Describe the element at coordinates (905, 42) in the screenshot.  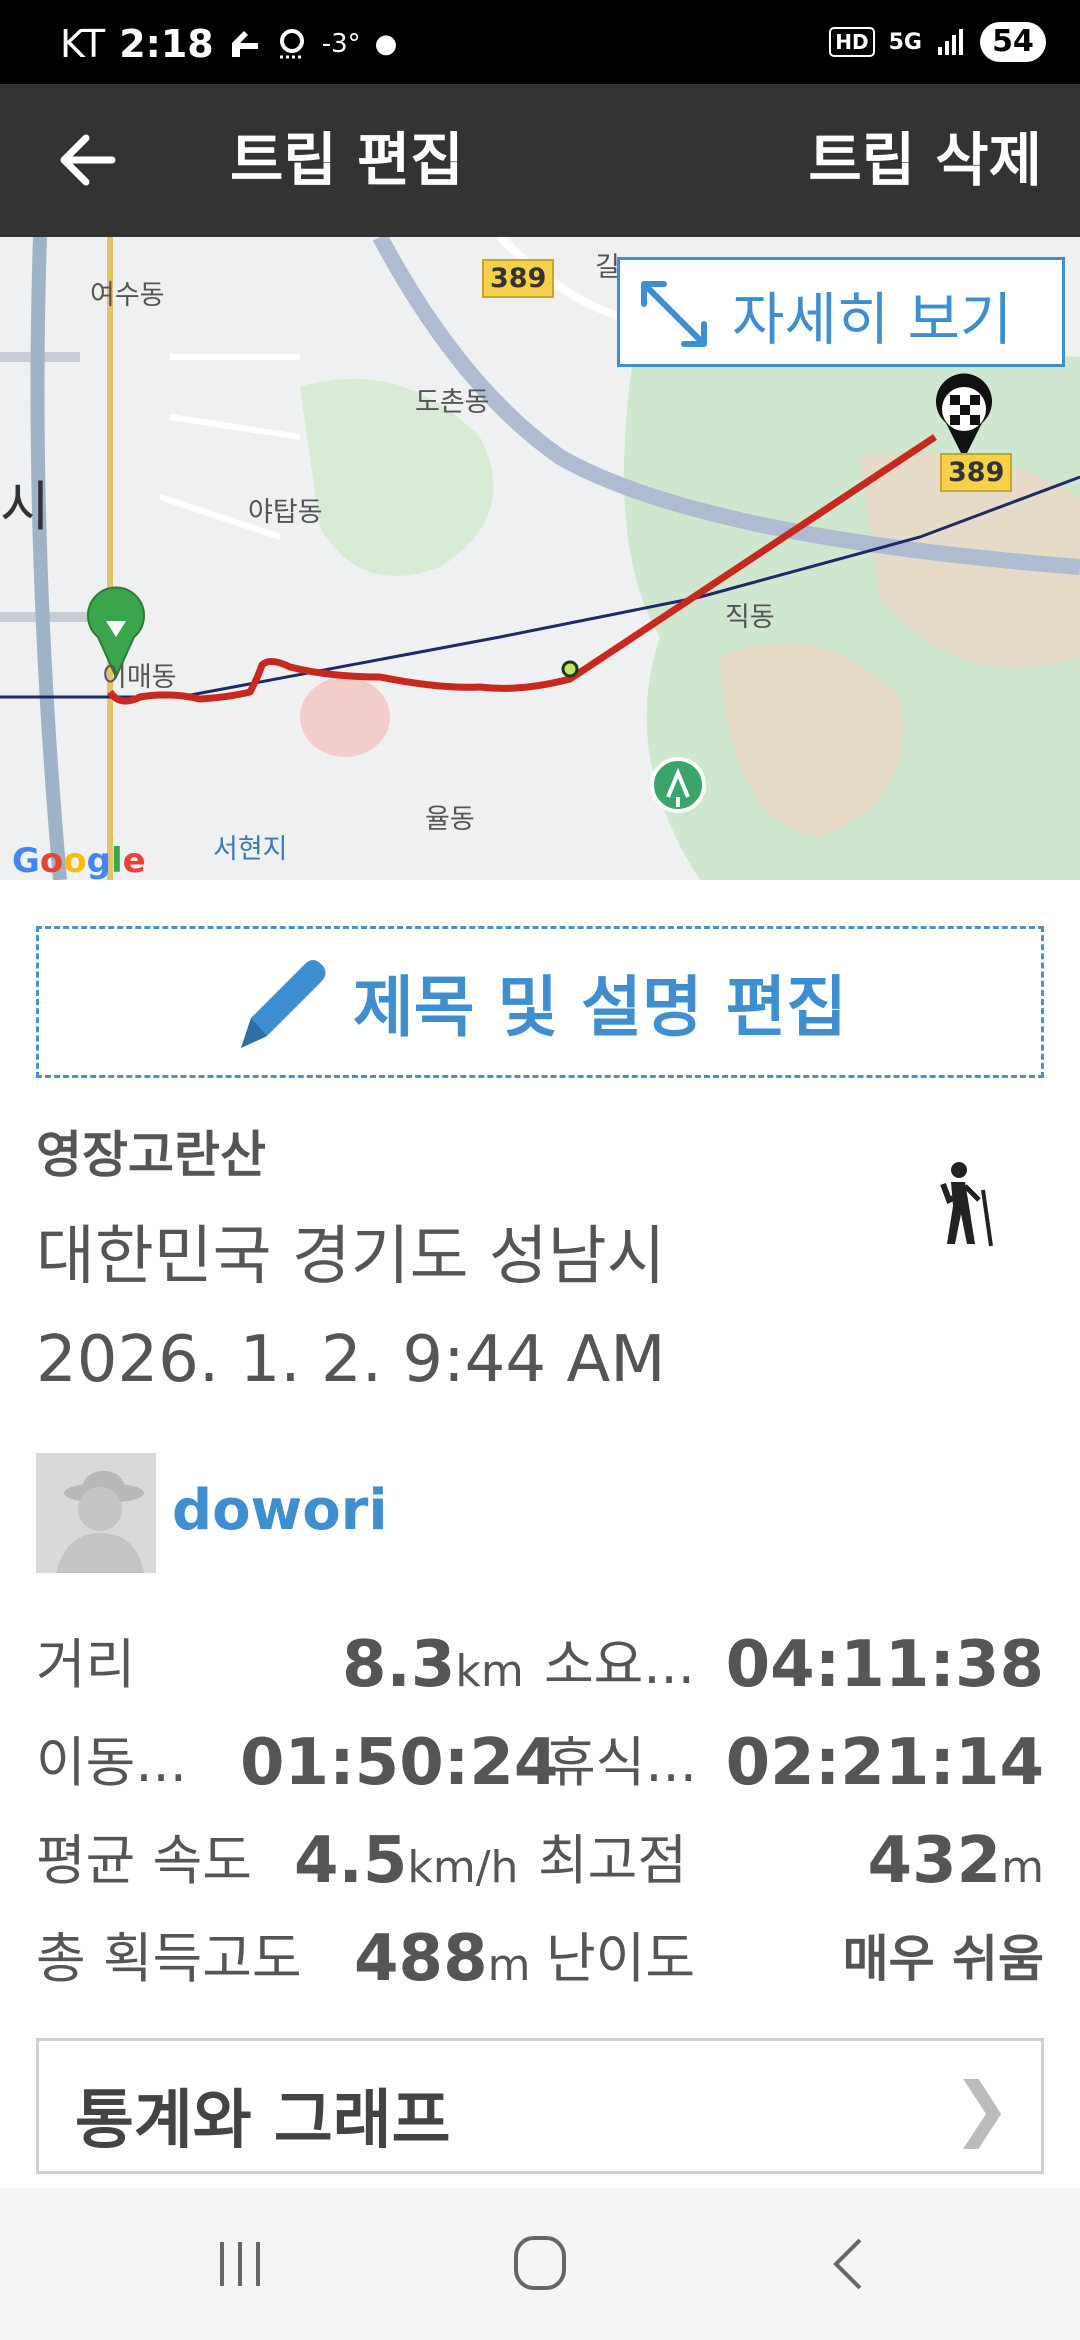
I see `network-badge: 5G` at that location.